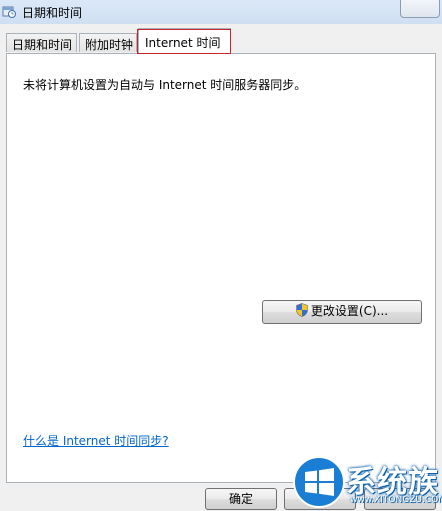 Image resolution: width=442 pixels, height=511 pixels. I want to click on tab-additional-clocks: 附加时钟, so click(108, 42).